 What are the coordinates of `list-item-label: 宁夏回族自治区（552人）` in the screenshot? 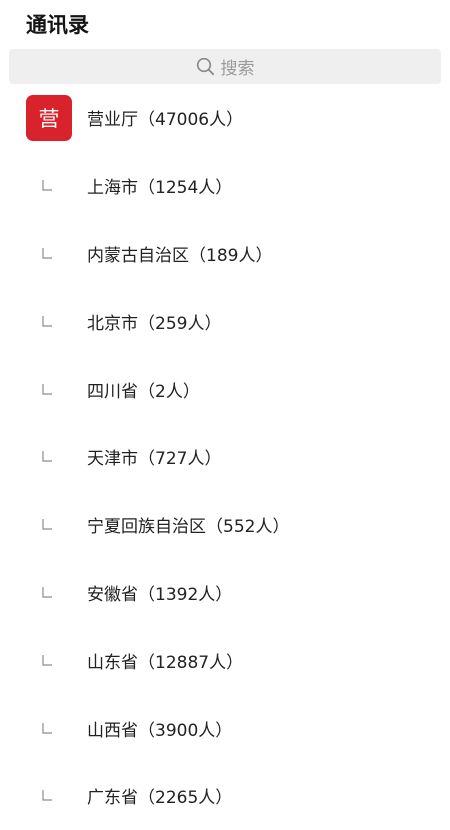 It's located at (188, 527).